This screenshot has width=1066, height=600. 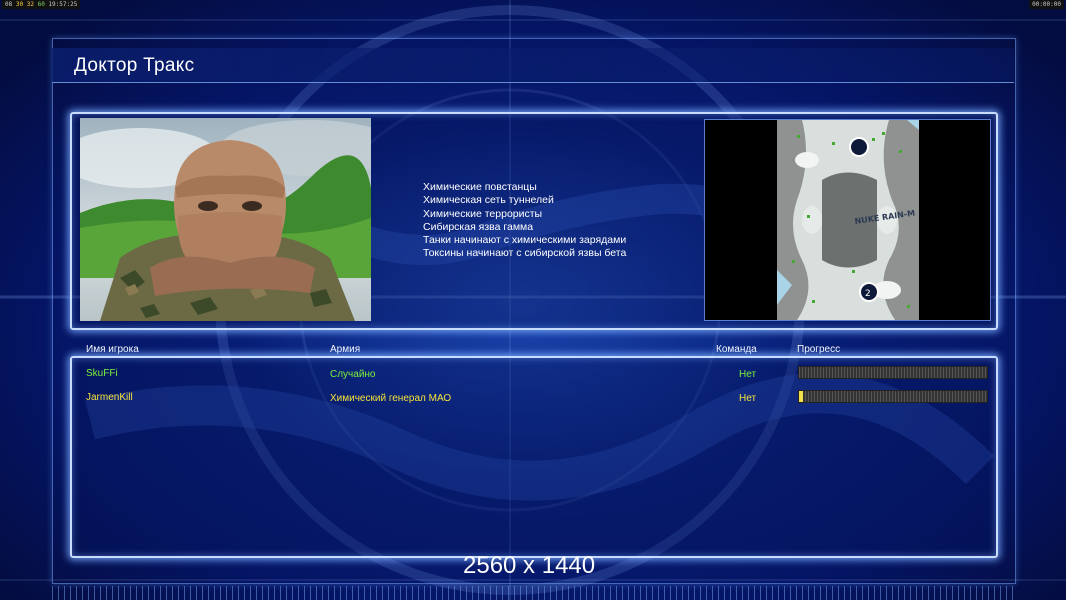 I want to click on player-name: JarmenKill, so click(x=109, y=397).